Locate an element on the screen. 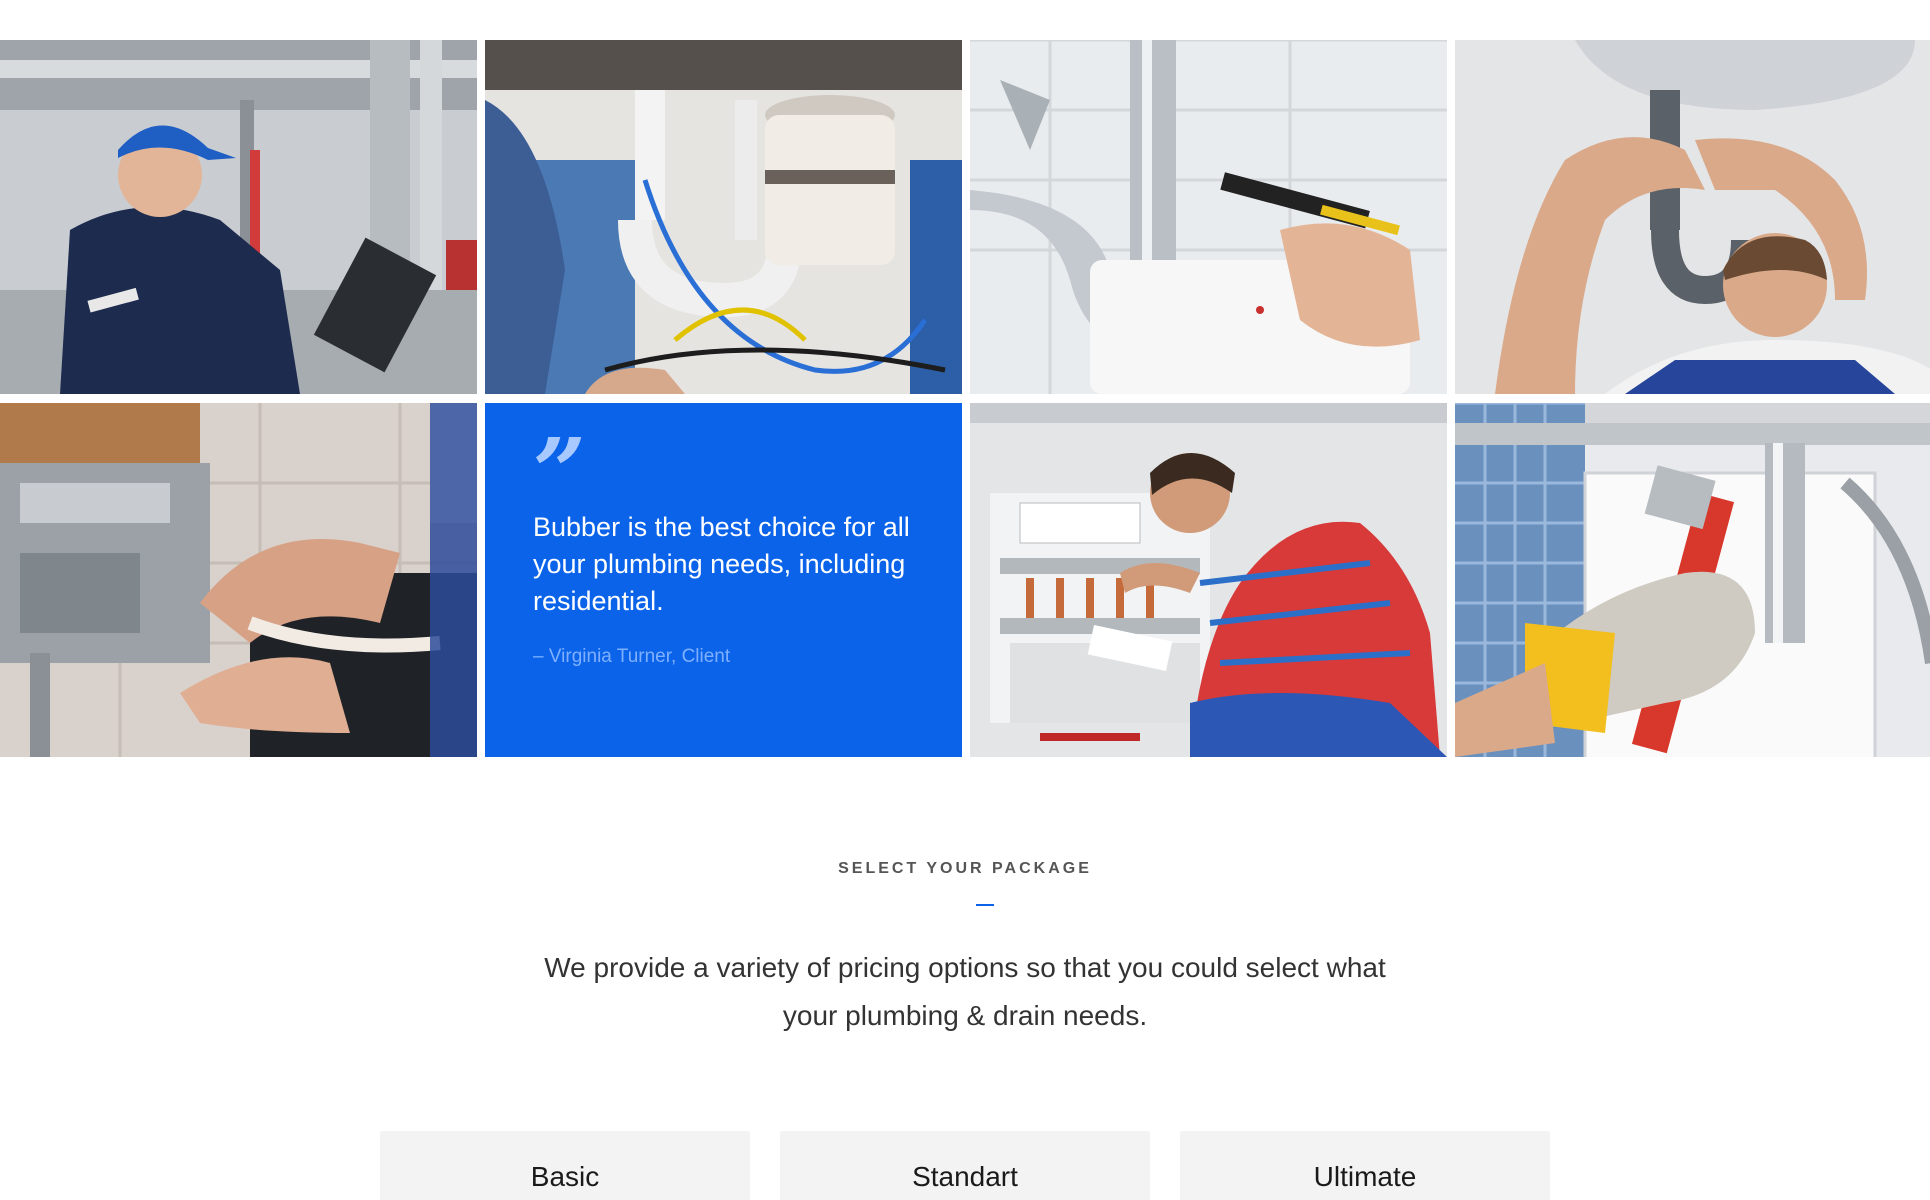 The height and width of the screenshot is (1200, 1930). section-divider is located at coordinates (985, 905).